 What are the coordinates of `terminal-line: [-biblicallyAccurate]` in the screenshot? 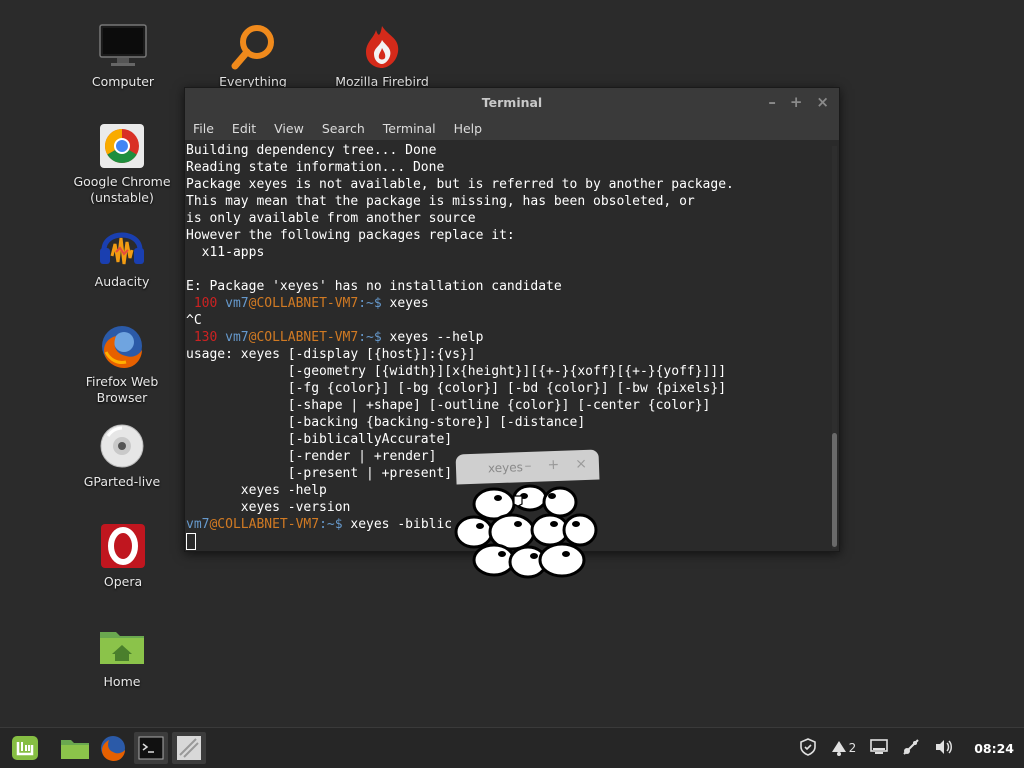 It's located at (319, 439).